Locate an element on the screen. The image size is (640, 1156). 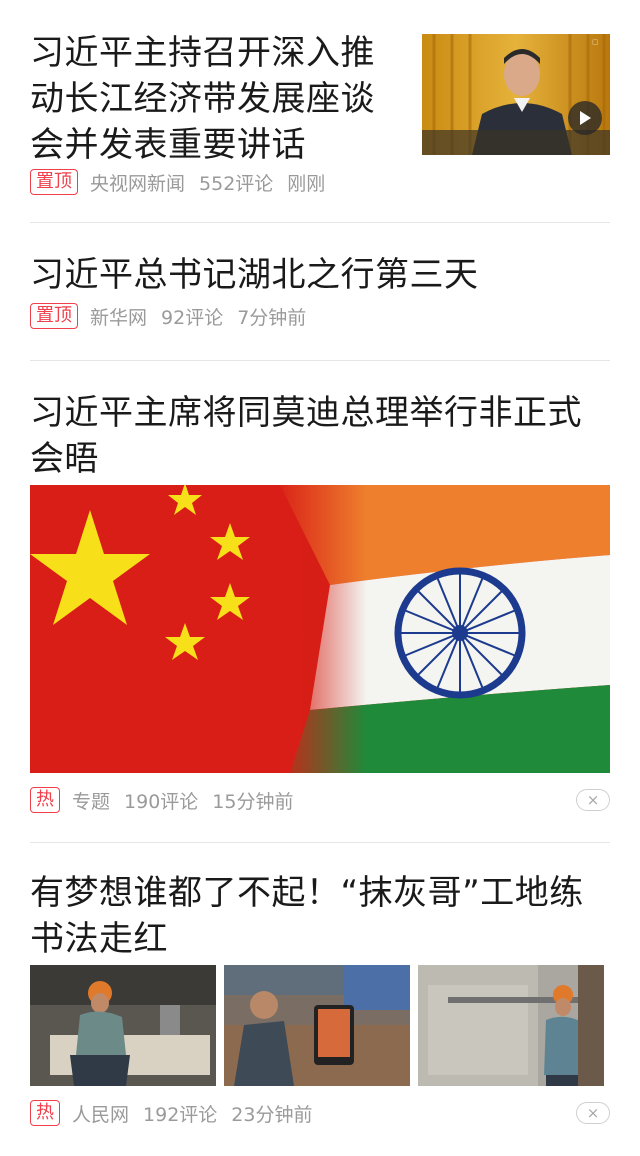
article-time: 23分钟前 is located at coordinates (272, 1114).